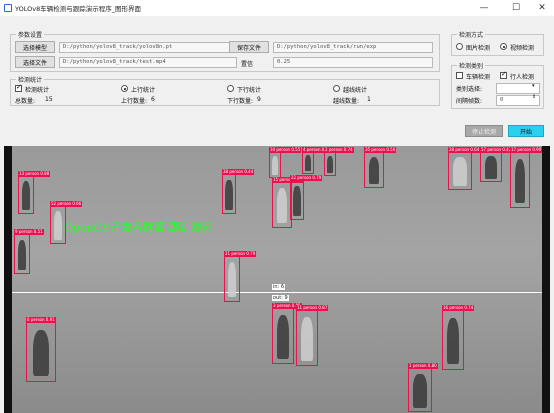  I want to click on detection-box: 11 person 0.87, so click(312, 335).